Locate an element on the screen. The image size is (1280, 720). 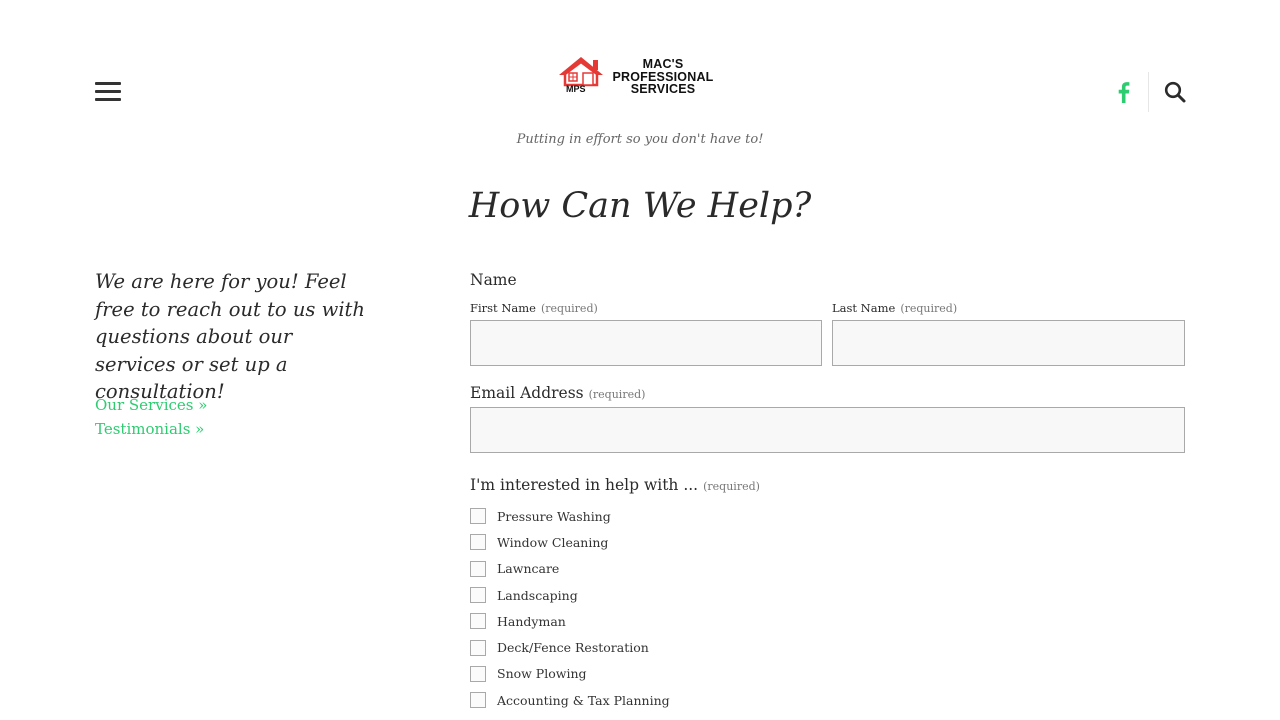
last-name-label: Last Name is located at coordinates (864, 308).